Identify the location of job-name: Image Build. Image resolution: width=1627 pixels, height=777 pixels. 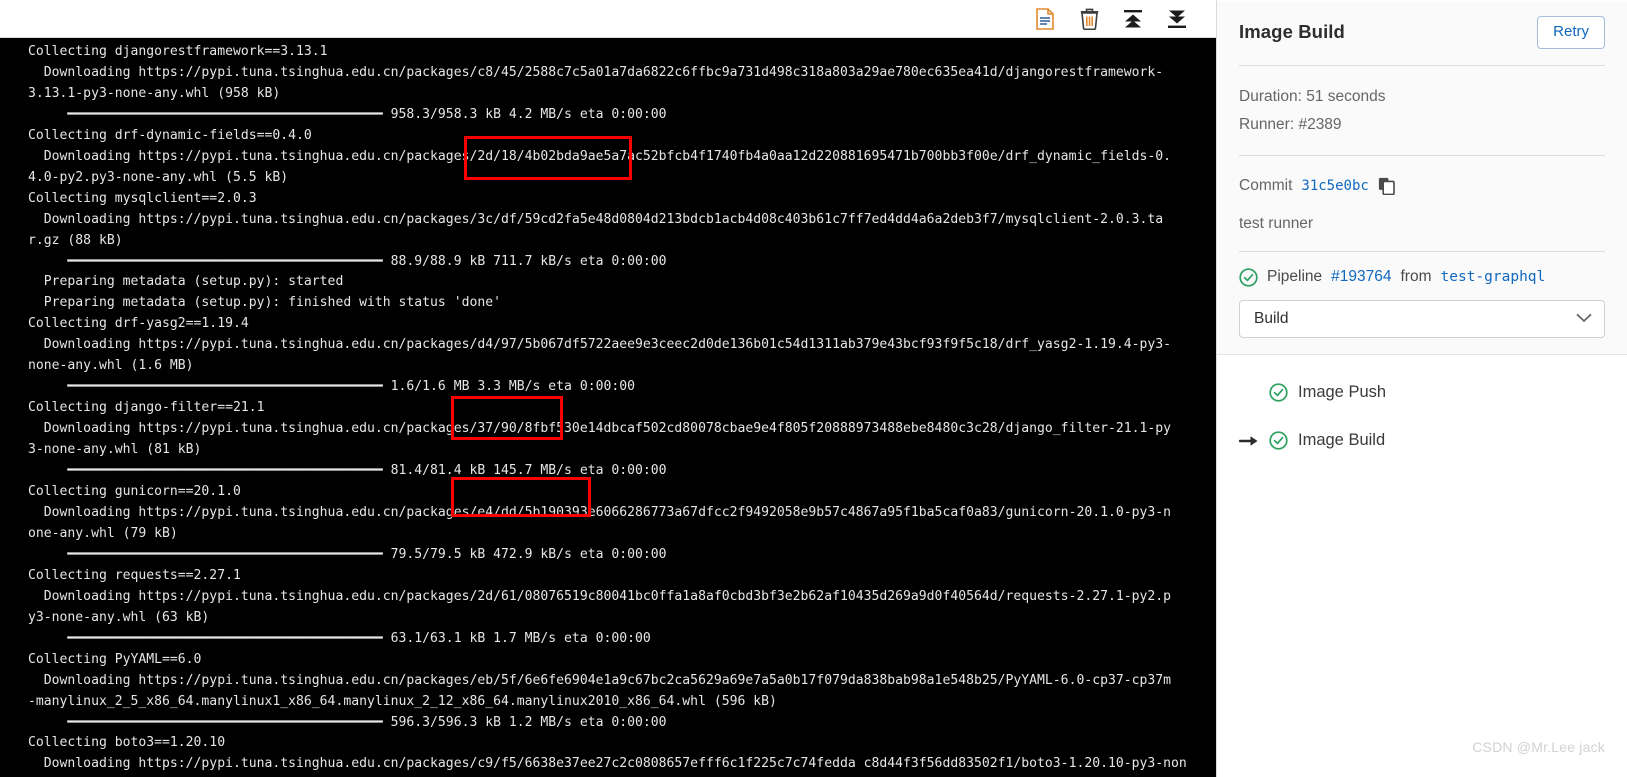
(1342, 440).